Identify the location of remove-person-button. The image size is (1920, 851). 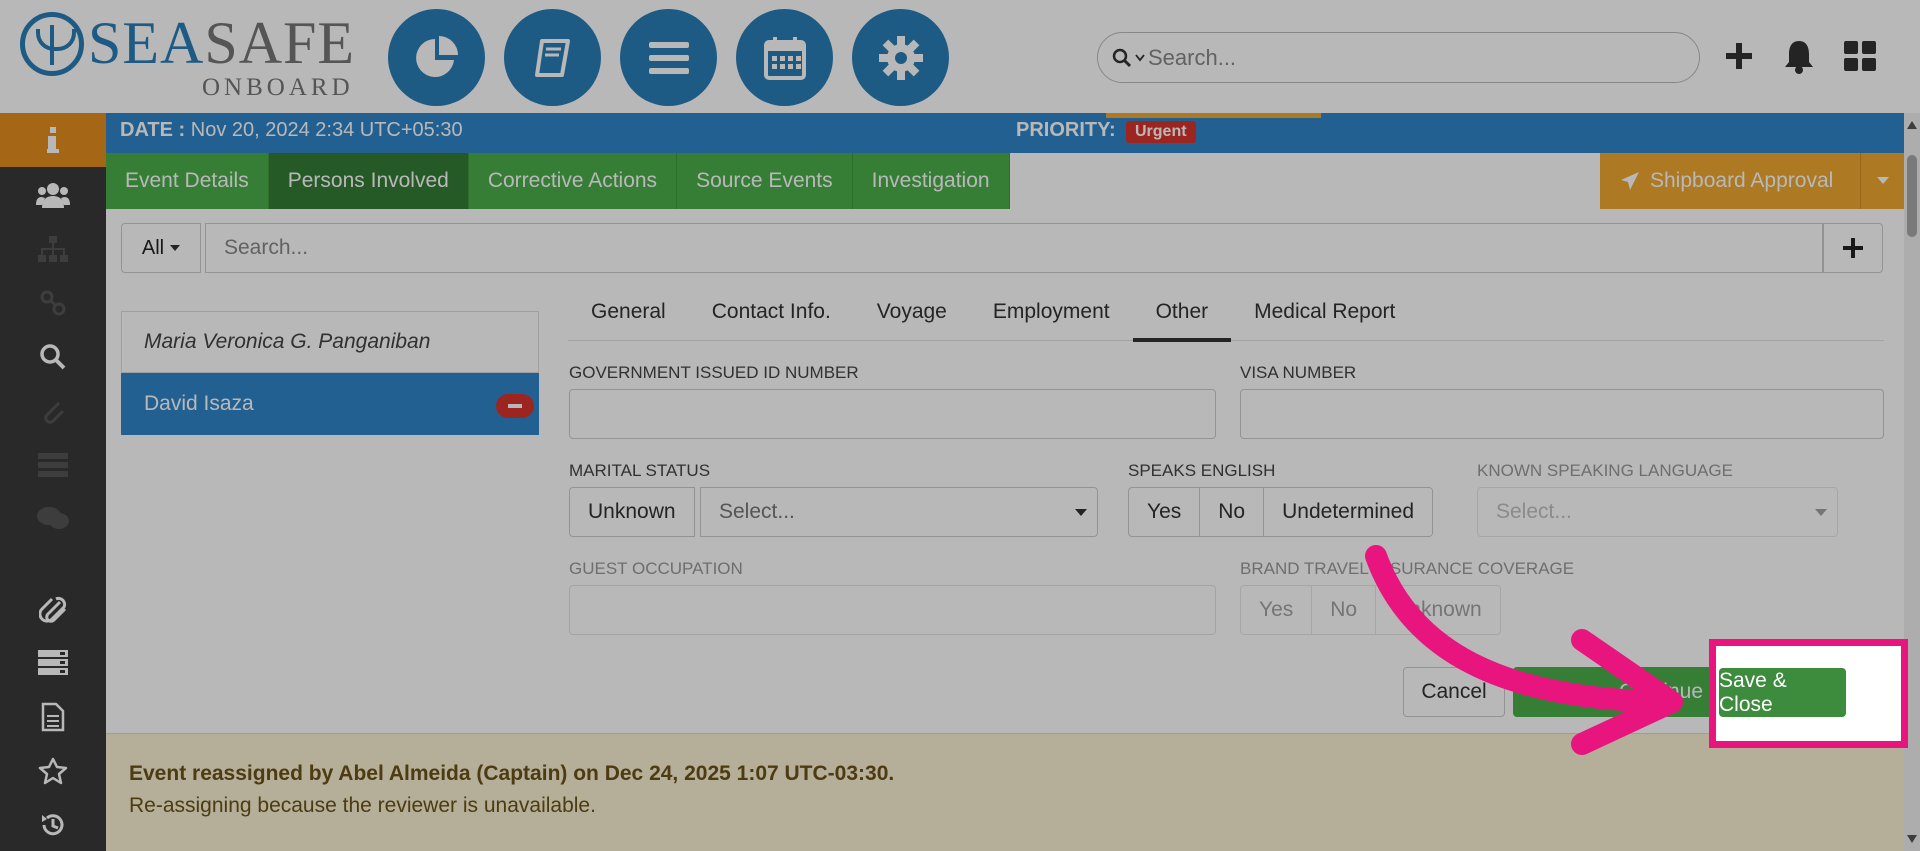
(515, 406).